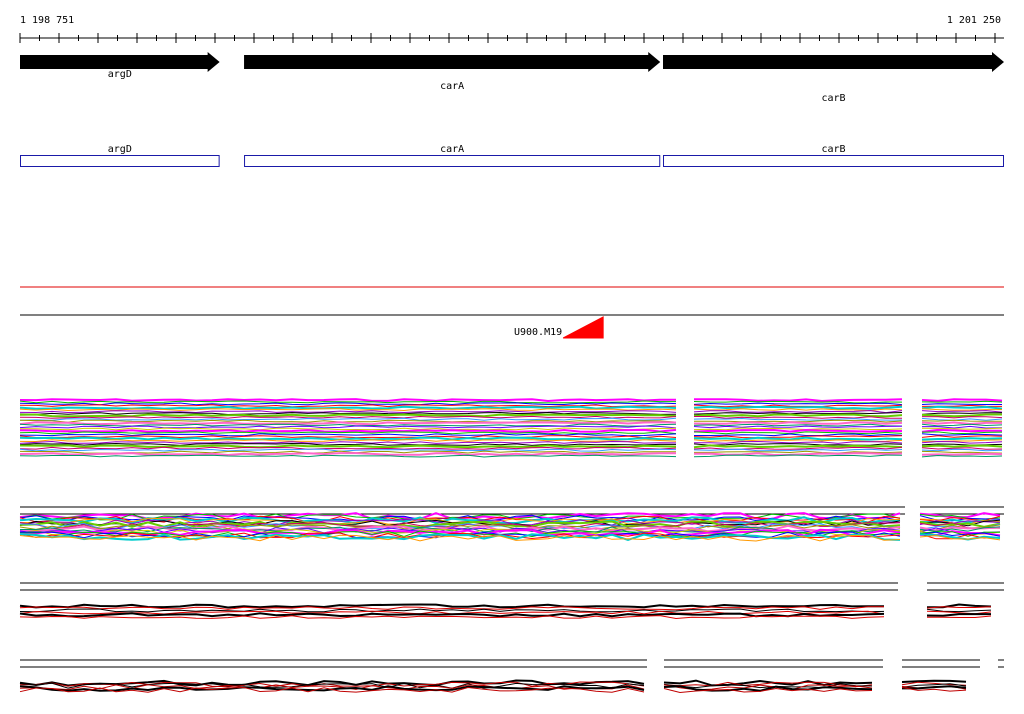  I want to click on gene-label: carB, so click(833, 98).